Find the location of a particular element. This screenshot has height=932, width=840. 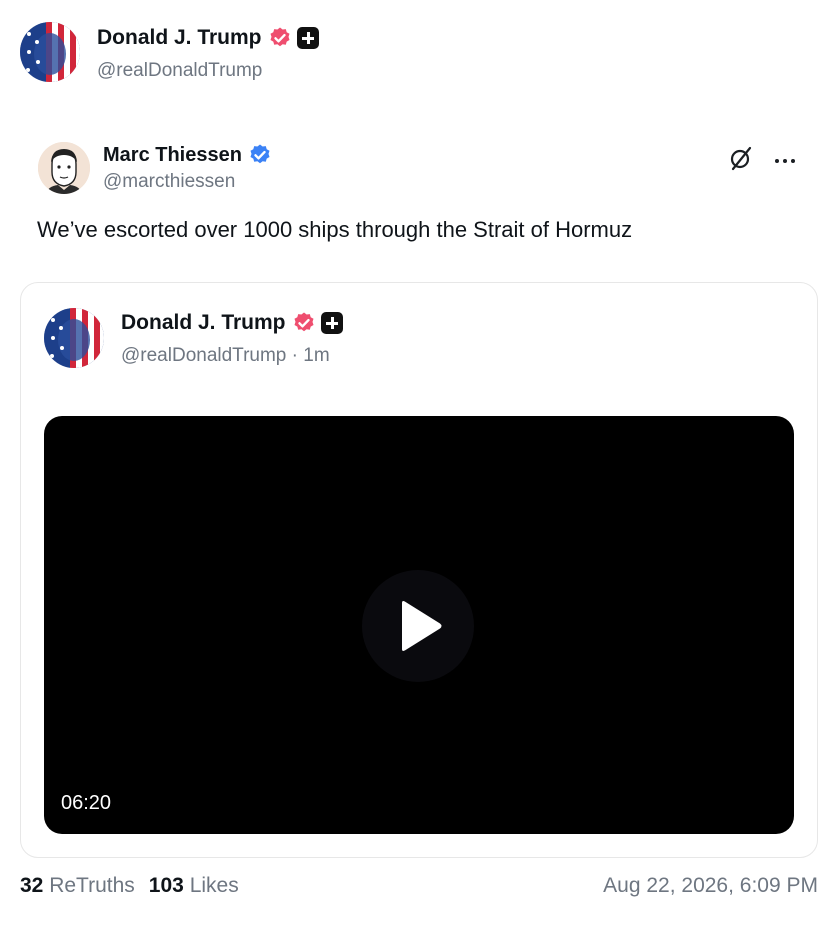

quoted-author-avatar is located at coordinates (74, 338).